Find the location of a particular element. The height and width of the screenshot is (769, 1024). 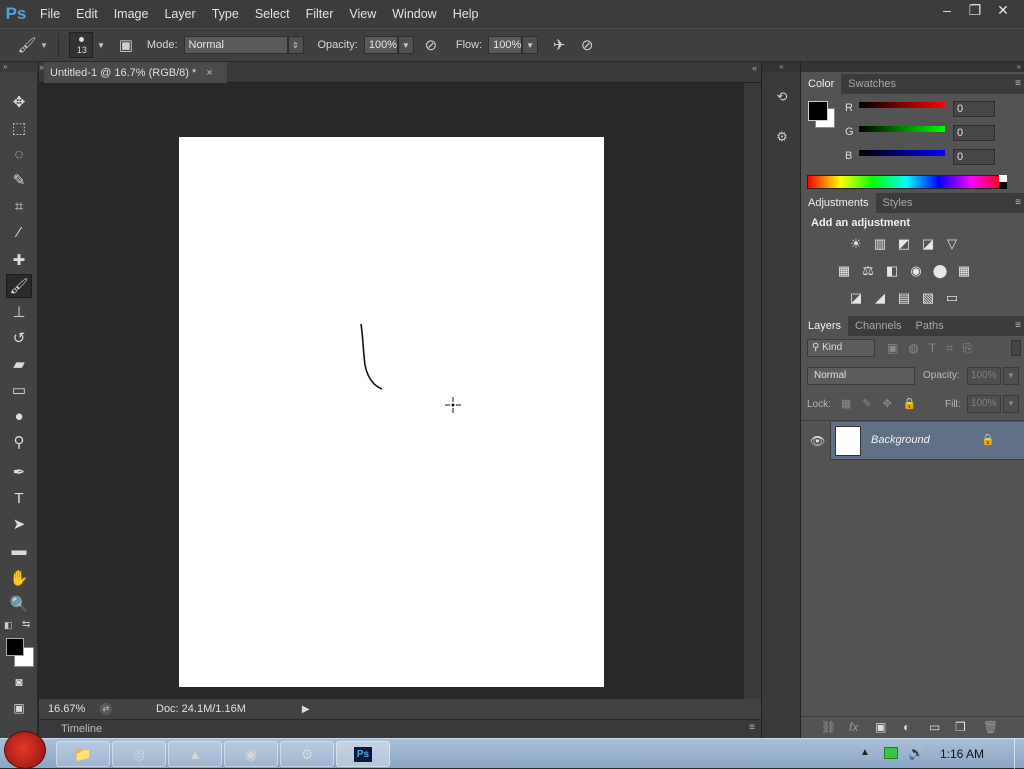

layer-row-background: 👁 Background 🔒 is located at coordinates (912, 441).